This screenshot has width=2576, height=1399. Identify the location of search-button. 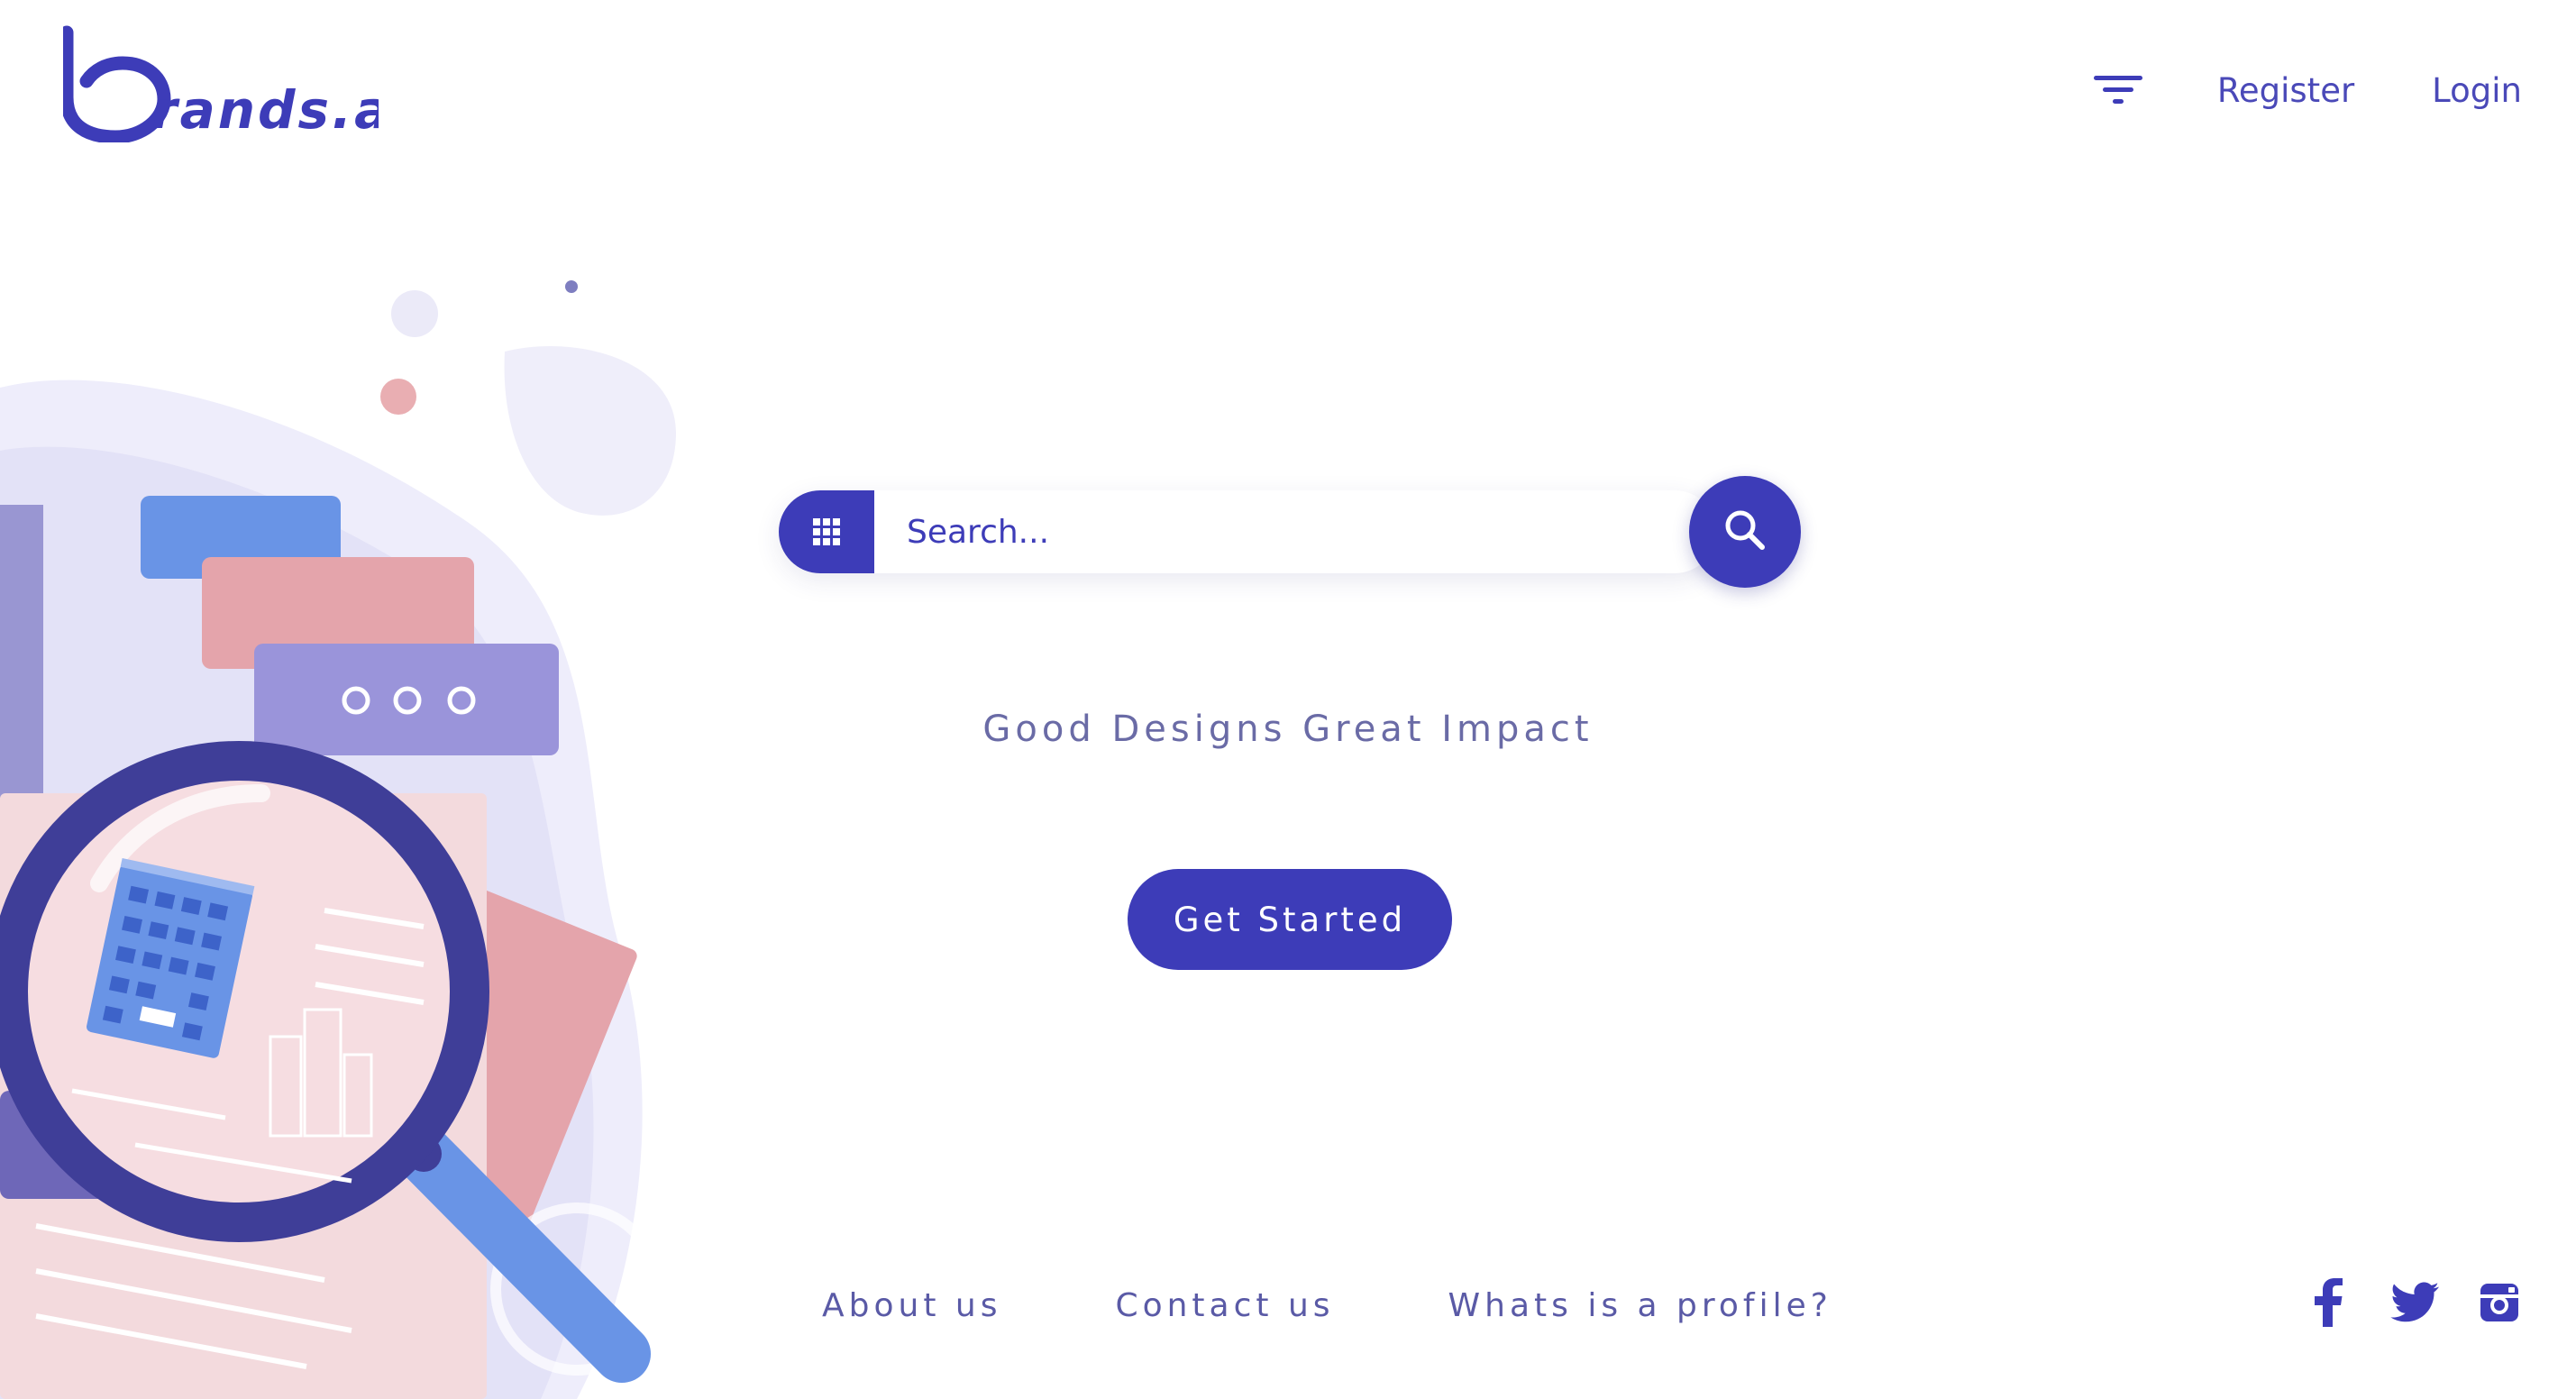
(1745, 532).